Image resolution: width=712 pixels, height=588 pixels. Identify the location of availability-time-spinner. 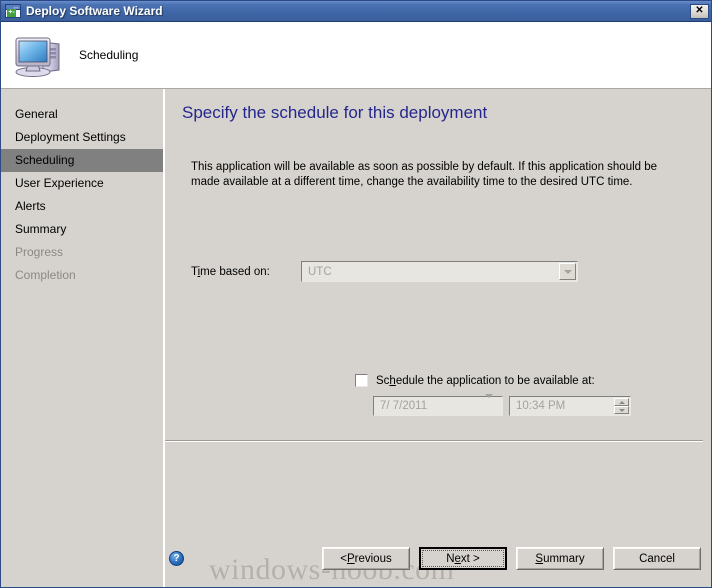
(621, 406).